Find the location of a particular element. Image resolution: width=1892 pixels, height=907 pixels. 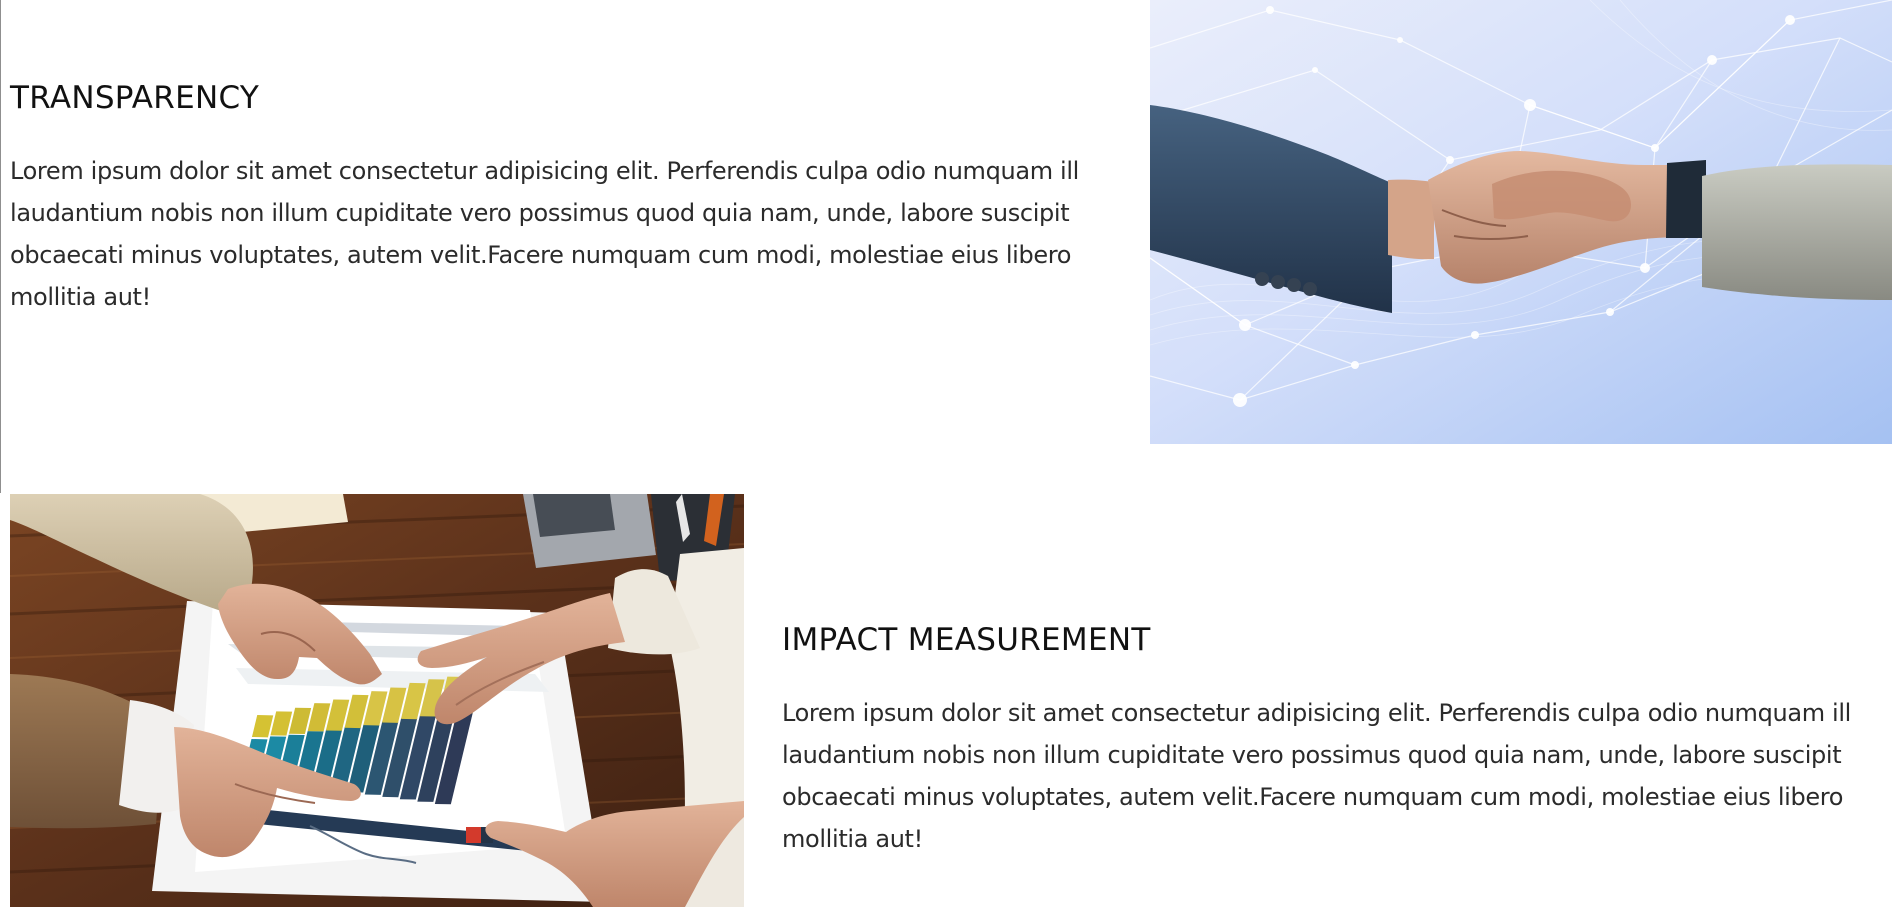

left-border is located at coordinates (0, 246).